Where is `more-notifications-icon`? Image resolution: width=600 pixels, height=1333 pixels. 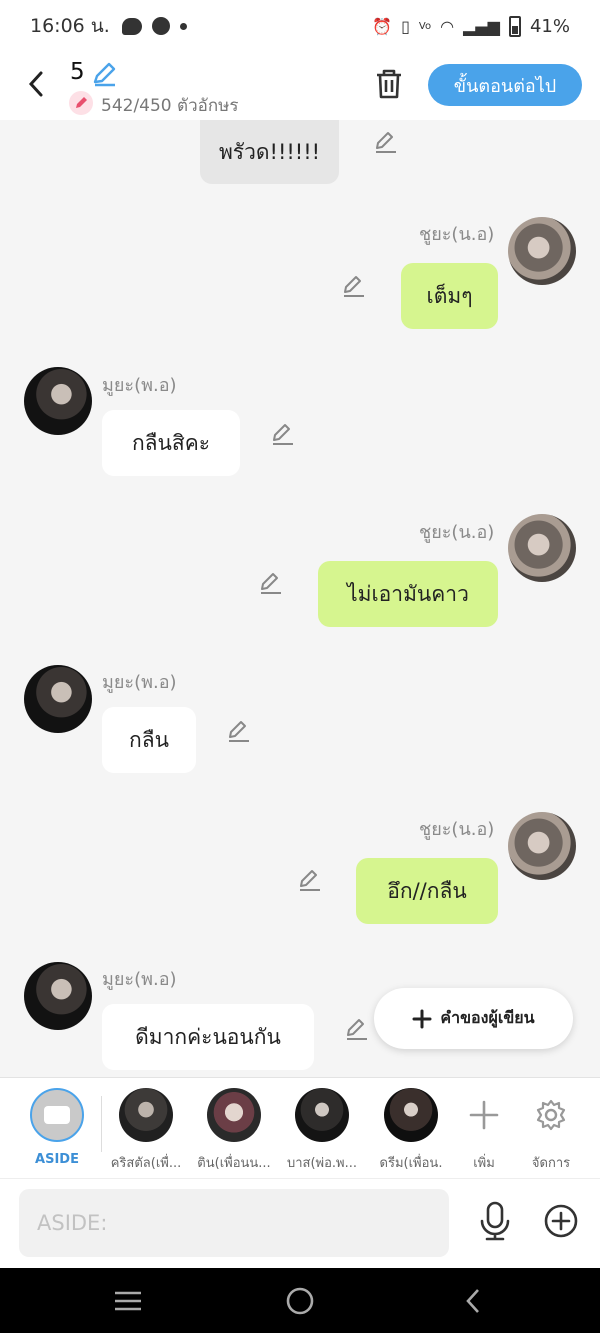 more-notifications-icon is located at coordinates (183, 26).